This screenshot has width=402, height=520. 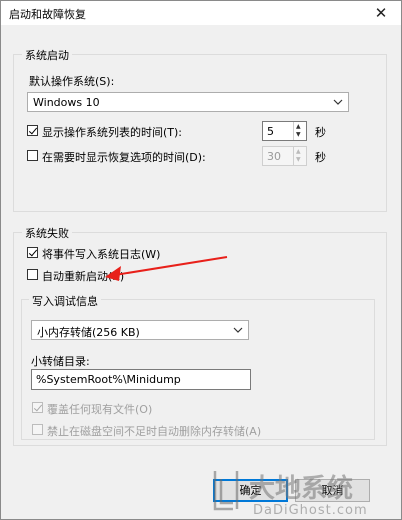 I want to click on svg-text: DaDiGhost.com, so click(x=310, y=510).